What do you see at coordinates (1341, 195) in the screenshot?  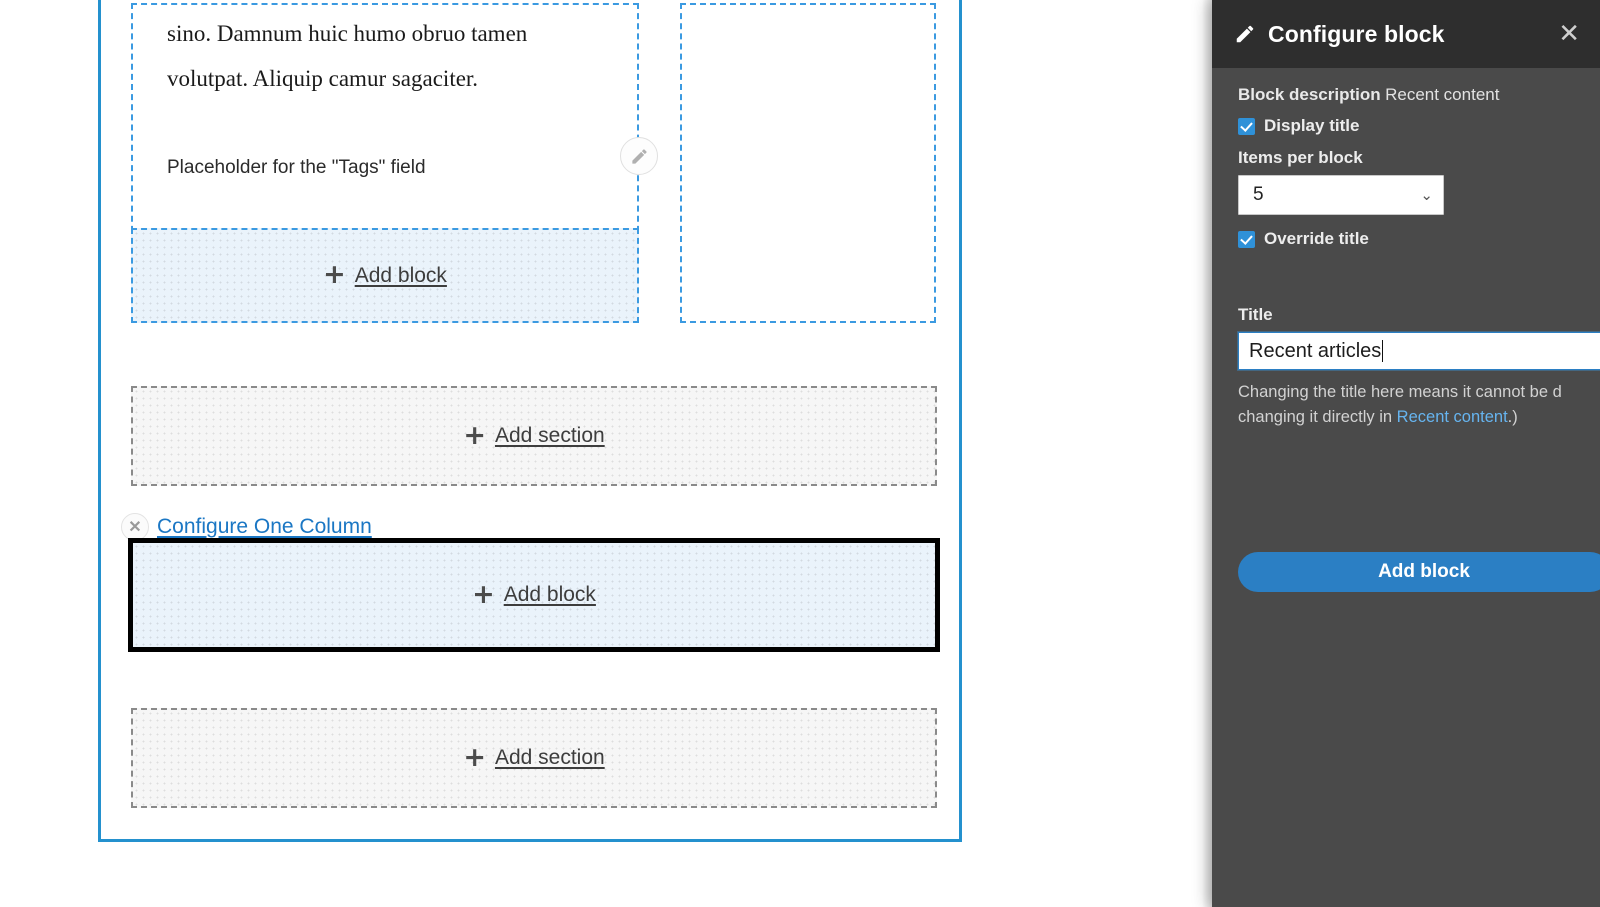 I see `items-per-block-select: 5 ⌄` at bounding box center [1341, 195].